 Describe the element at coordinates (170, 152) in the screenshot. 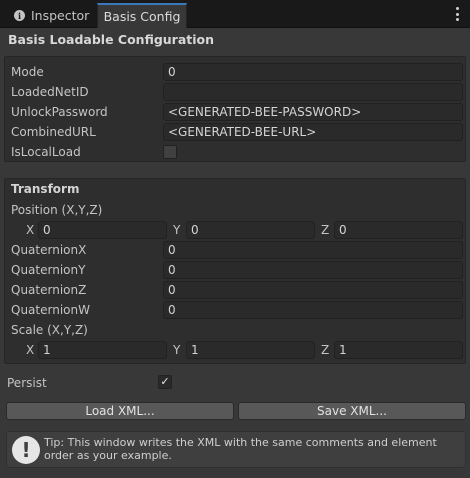

I see `is-local-load-checkbox` at that location.